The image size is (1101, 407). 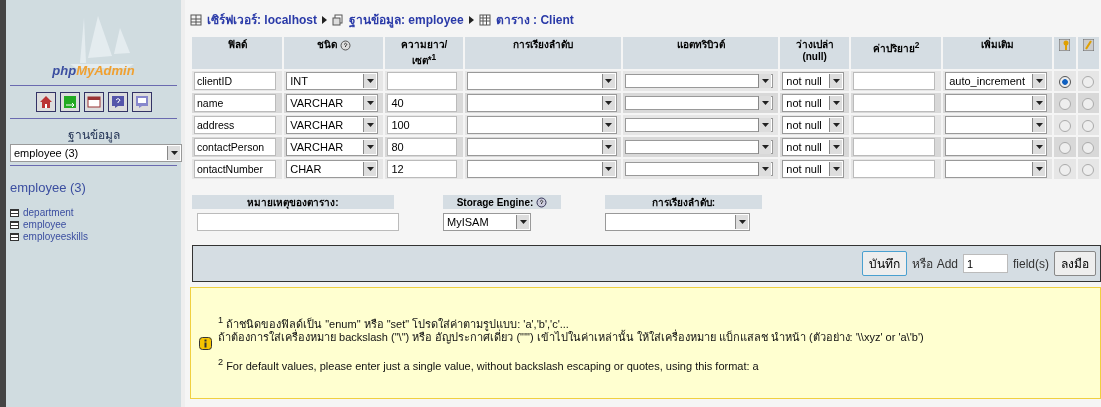 What do you see at coordinates (896, 49) in the screenshot?
I see `column-header: ค่าปริยาย$^{2}$` at bounding box center [896, 49].